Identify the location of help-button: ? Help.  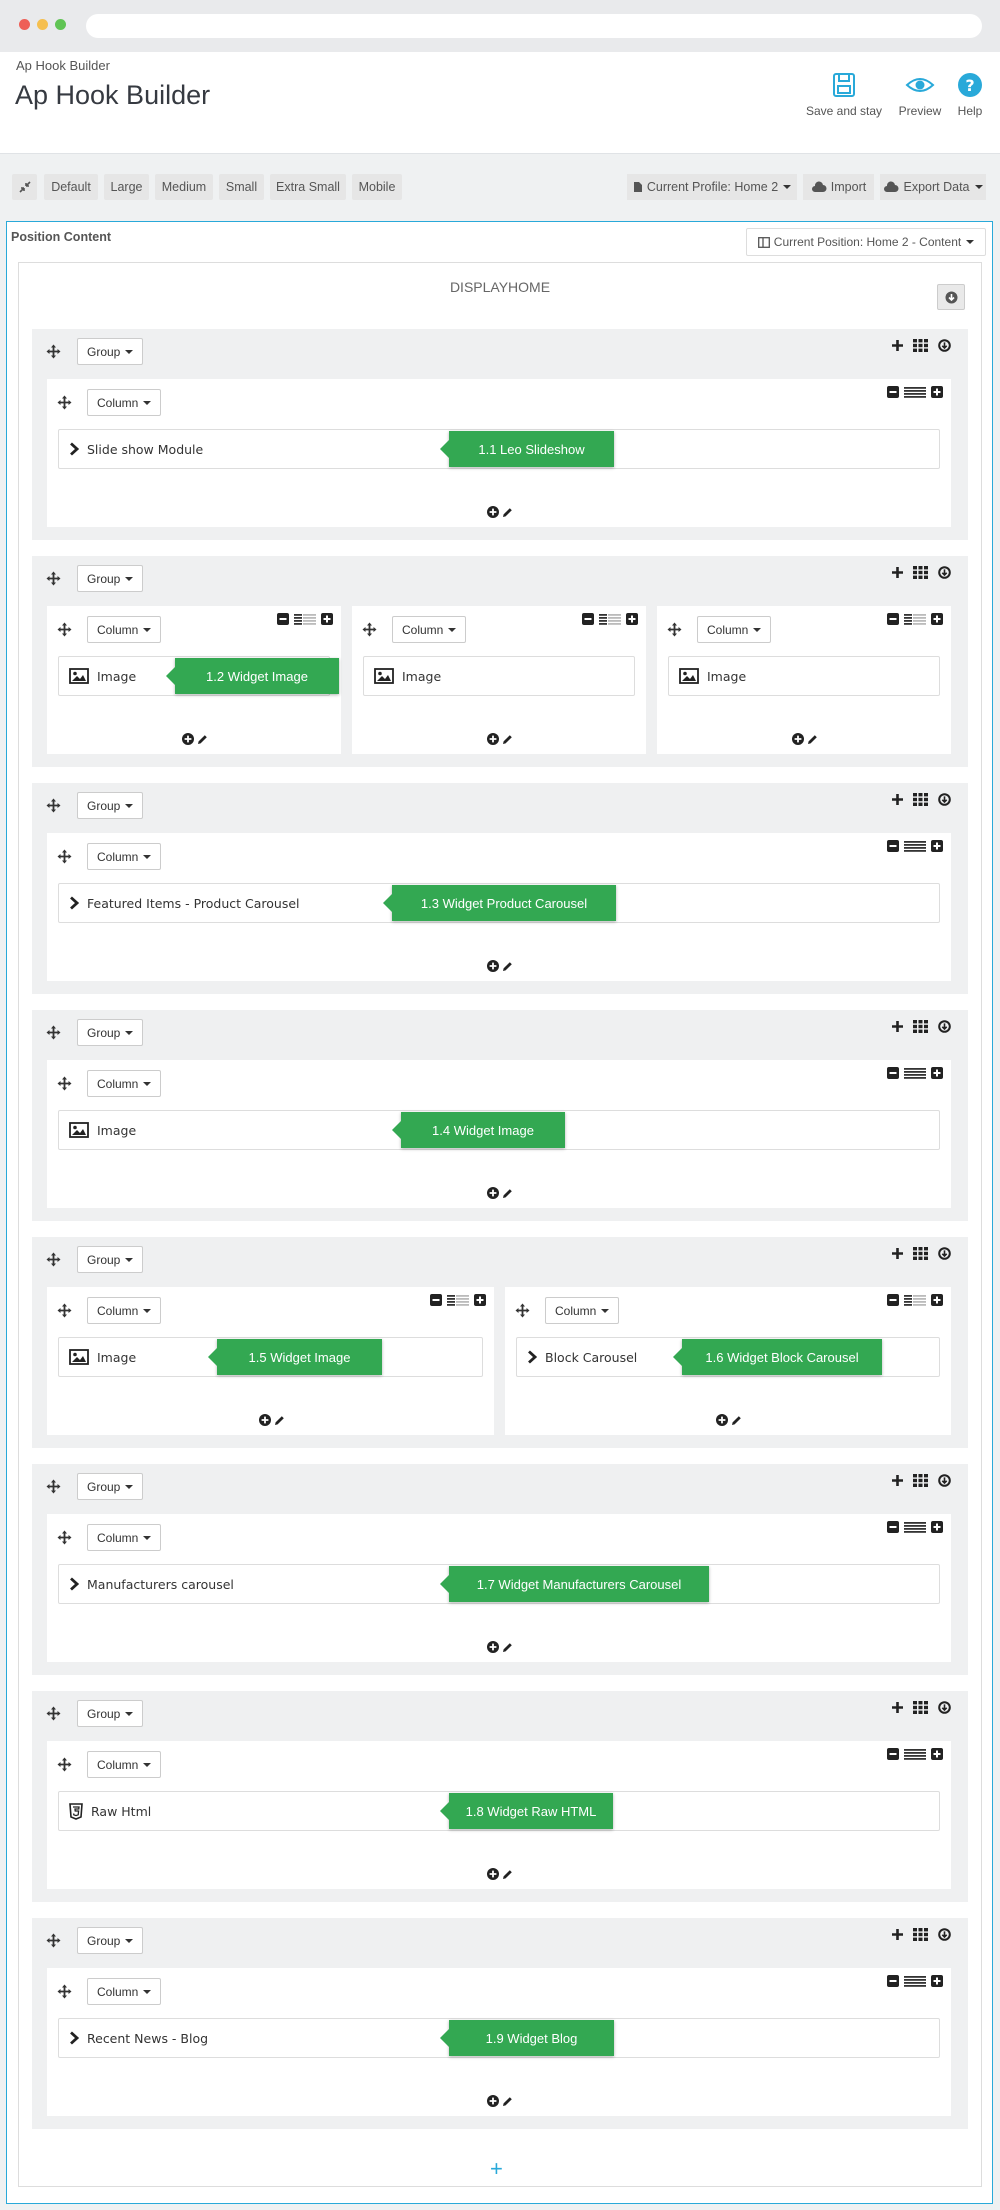
(970, 95).